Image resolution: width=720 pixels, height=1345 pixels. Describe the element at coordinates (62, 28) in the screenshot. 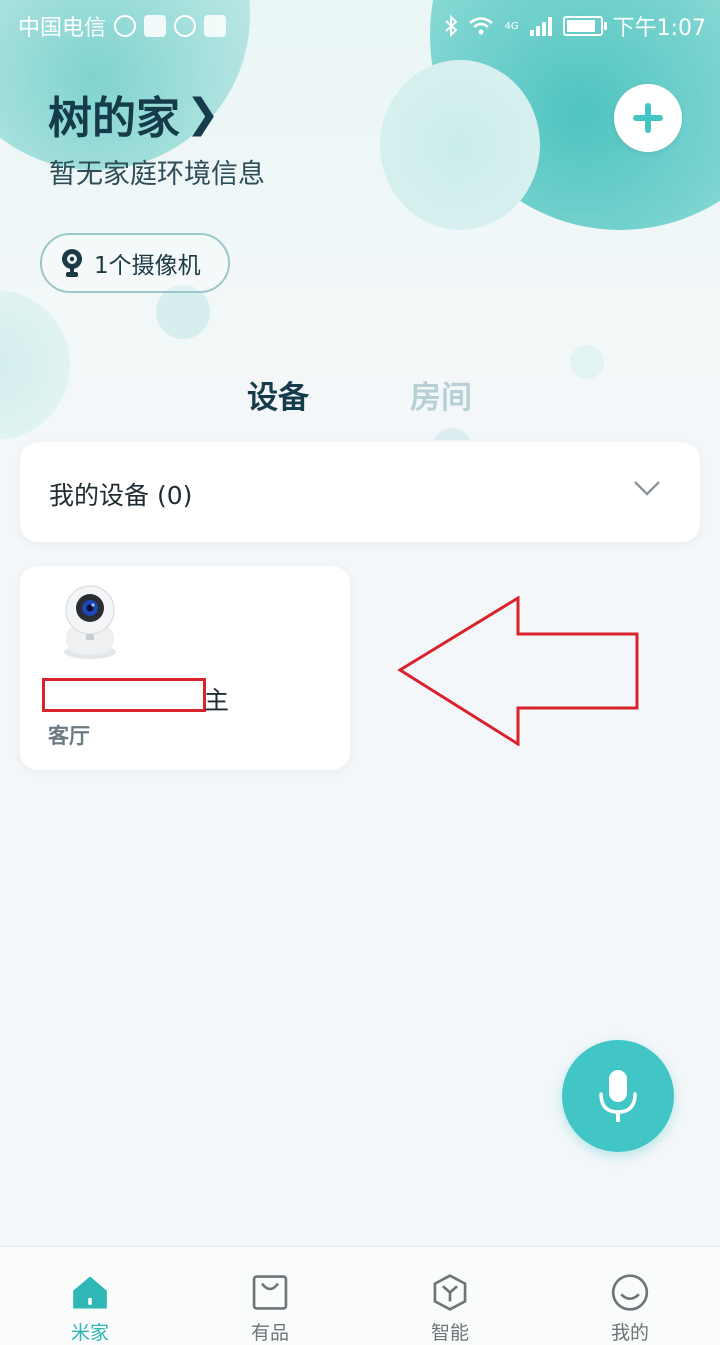

I see `carrier-label: 中国电信` at that location.